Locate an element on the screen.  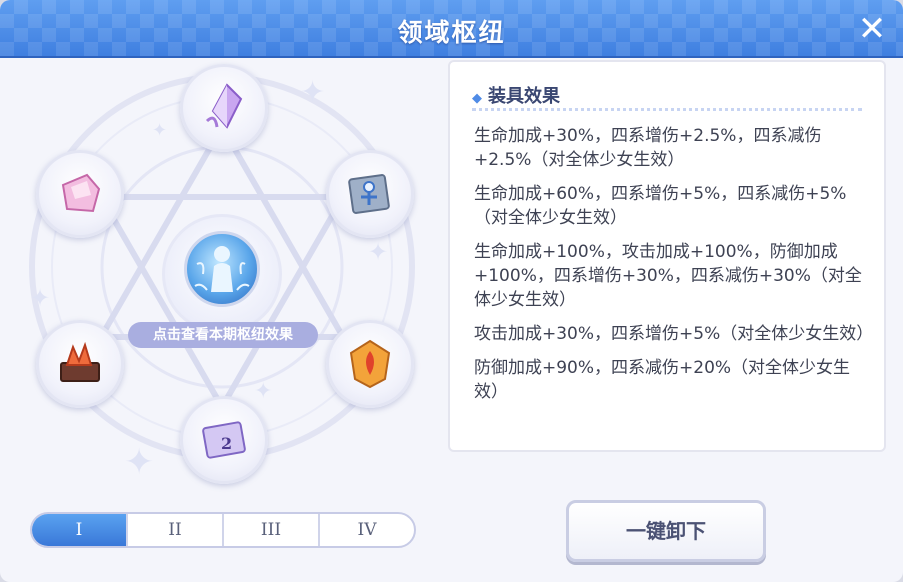
tab-1: I is located at coordinates (80, 530).